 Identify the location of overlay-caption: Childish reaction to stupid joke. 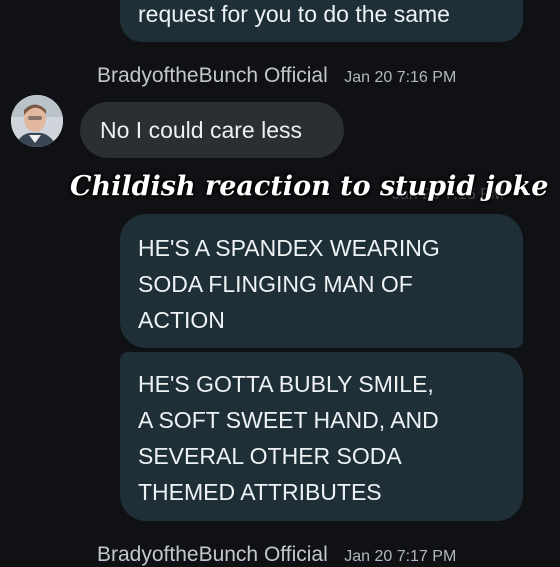
(309, 186).